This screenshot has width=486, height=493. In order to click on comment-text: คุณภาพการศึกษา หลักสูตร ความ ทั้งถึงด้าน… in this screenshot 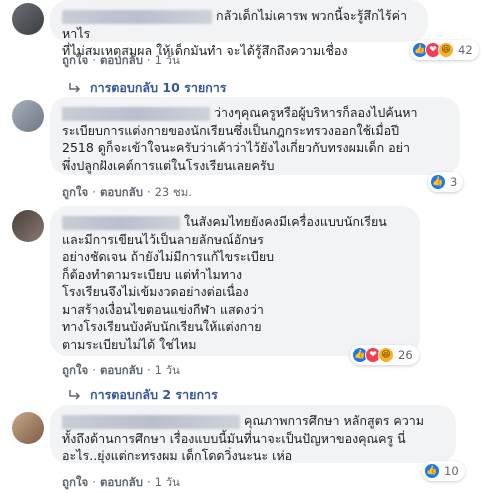, I will do `click(243, 438)`.